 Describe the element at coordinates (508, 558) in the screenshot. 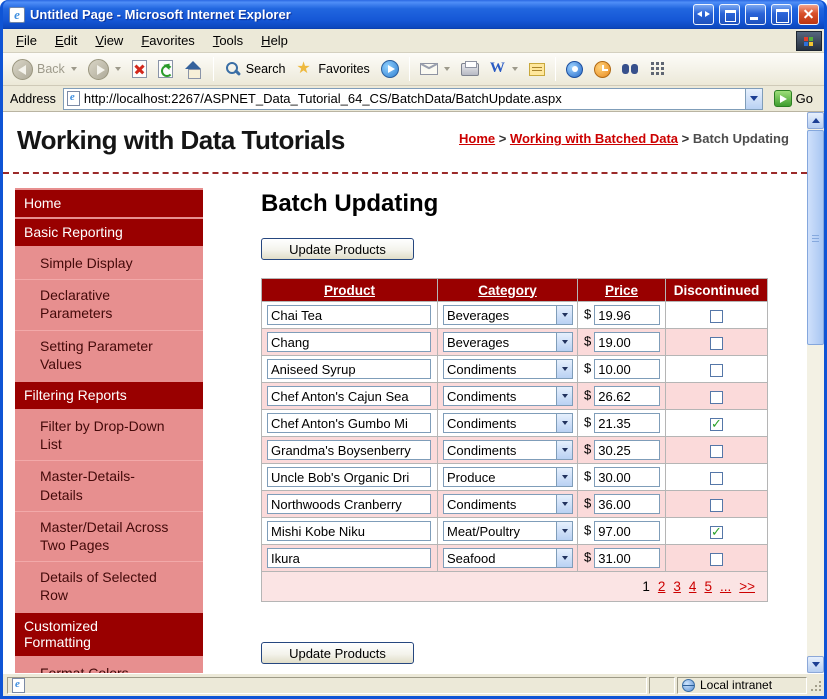

I see `category-select: Seafood` at that location.